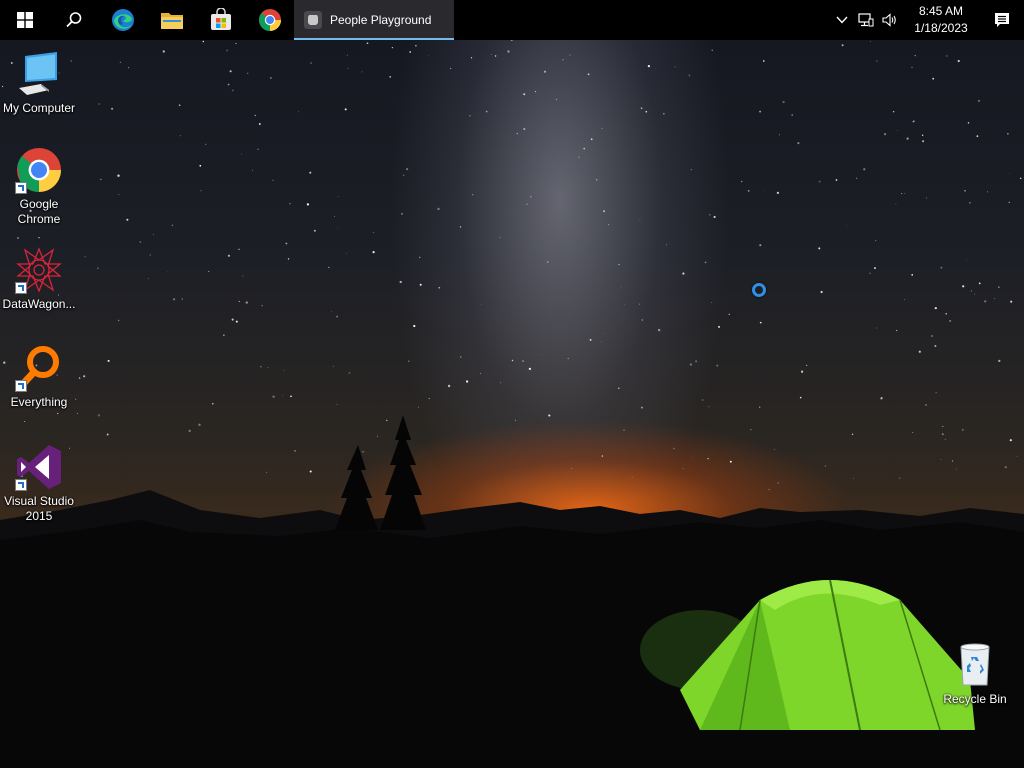  Describe the element at coordinates (39, 270) in the screenshot. I see `datawagon-icon` at that location.